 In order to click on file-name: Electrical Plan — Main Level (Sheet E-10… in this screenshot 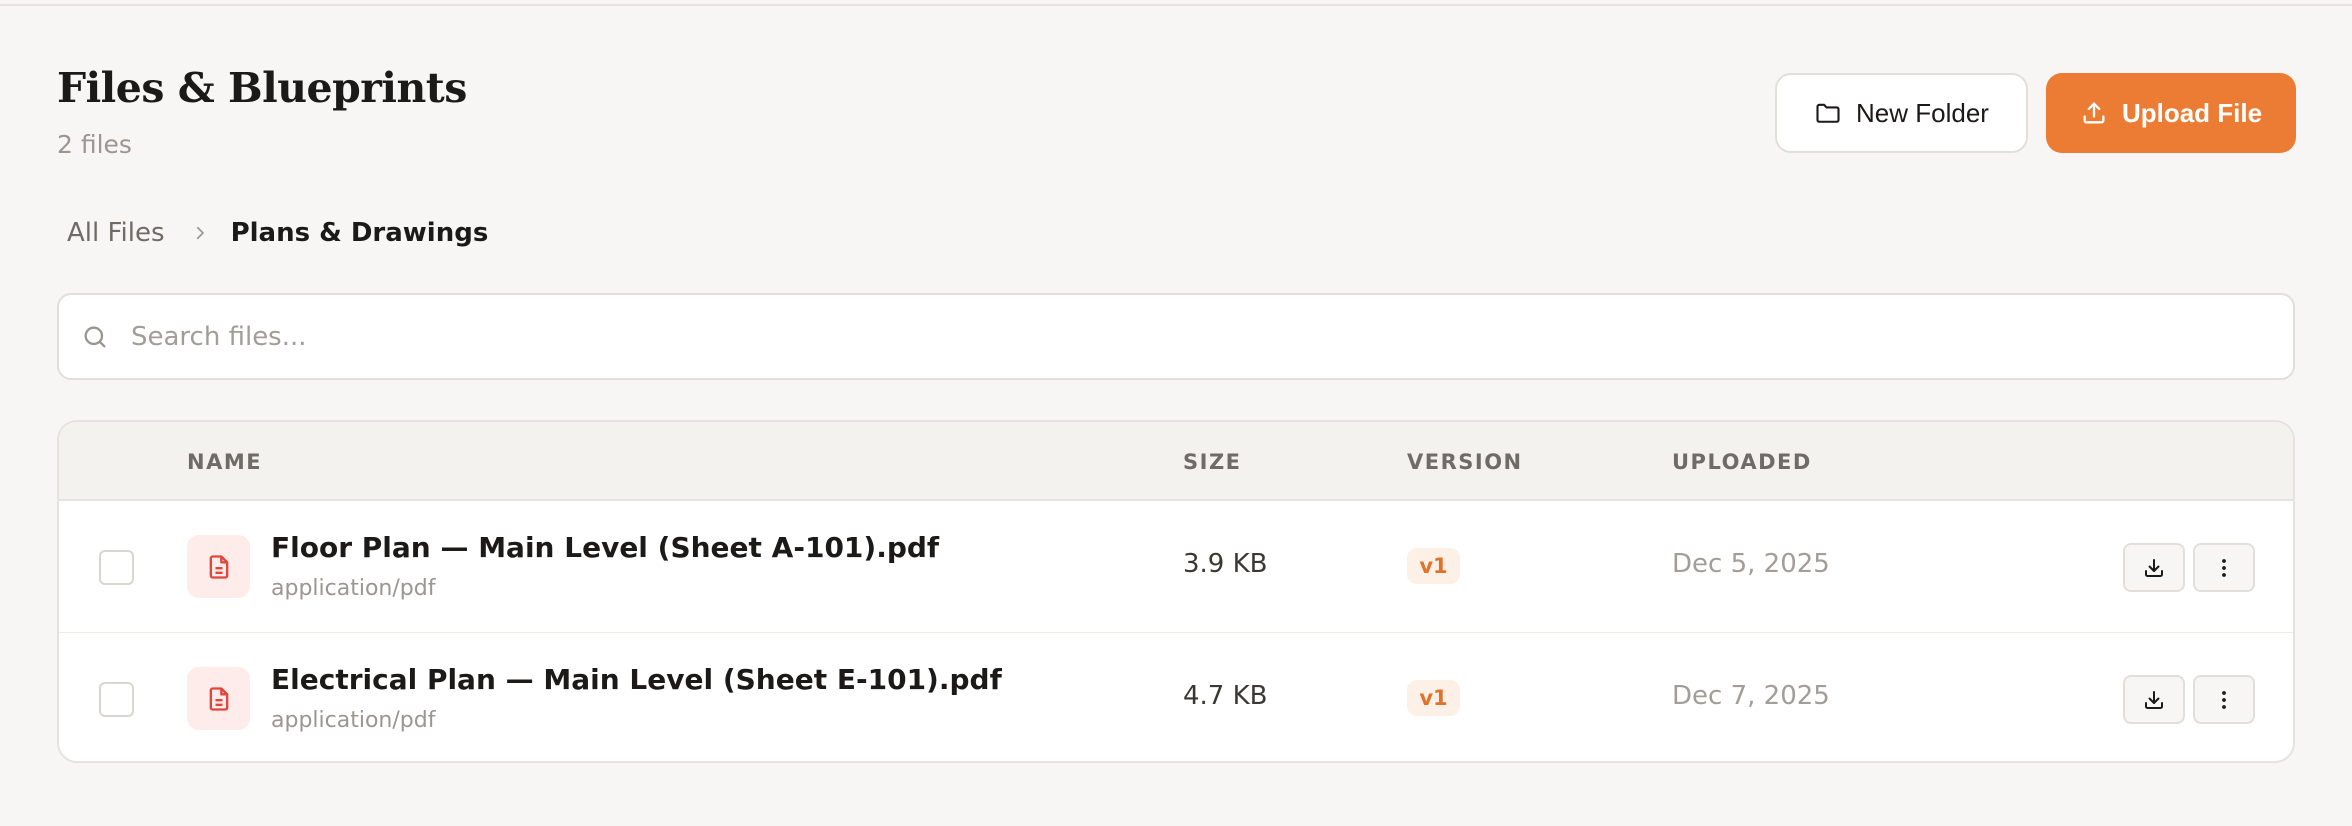, I will do `click(636, 679)`.